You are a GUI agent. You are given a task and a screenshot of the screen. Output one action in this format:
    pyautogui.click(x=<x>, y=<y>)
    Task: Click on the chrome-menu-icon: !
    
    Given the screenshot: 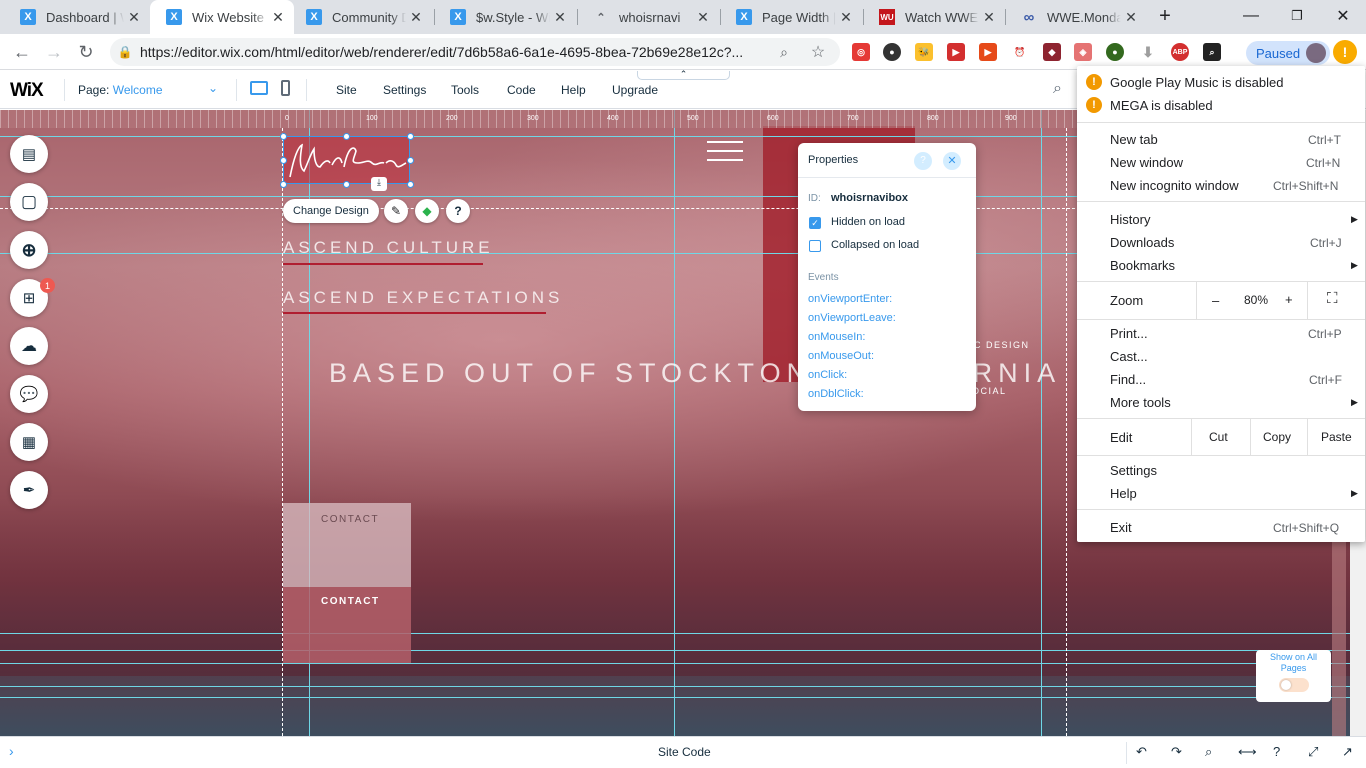 What is the action you would take?
    pyautogui.click(x=1345, y=52)
    